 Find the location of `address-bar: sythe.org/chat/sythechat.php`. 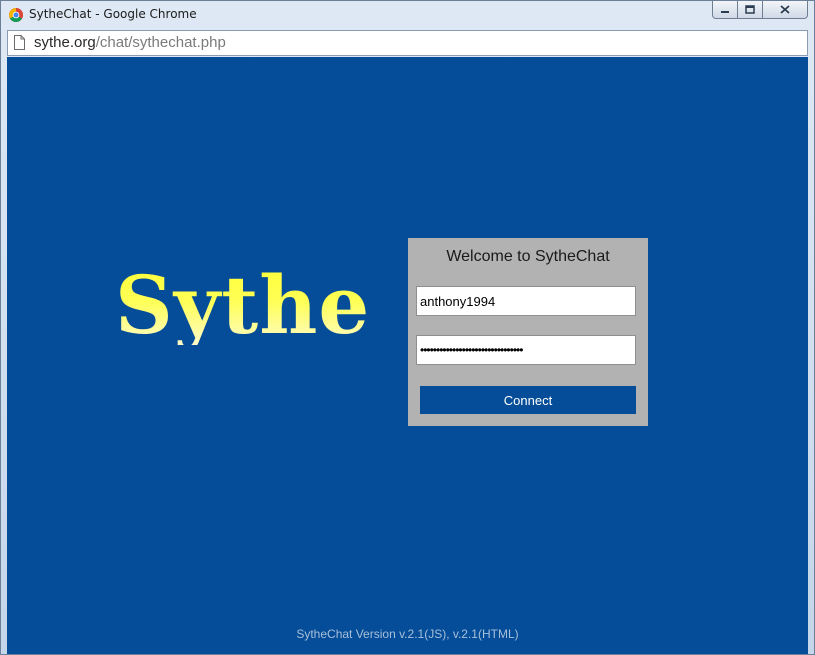

address-bar: sythe.org/chat/sythechat.php is located at coordinates (407, 43).